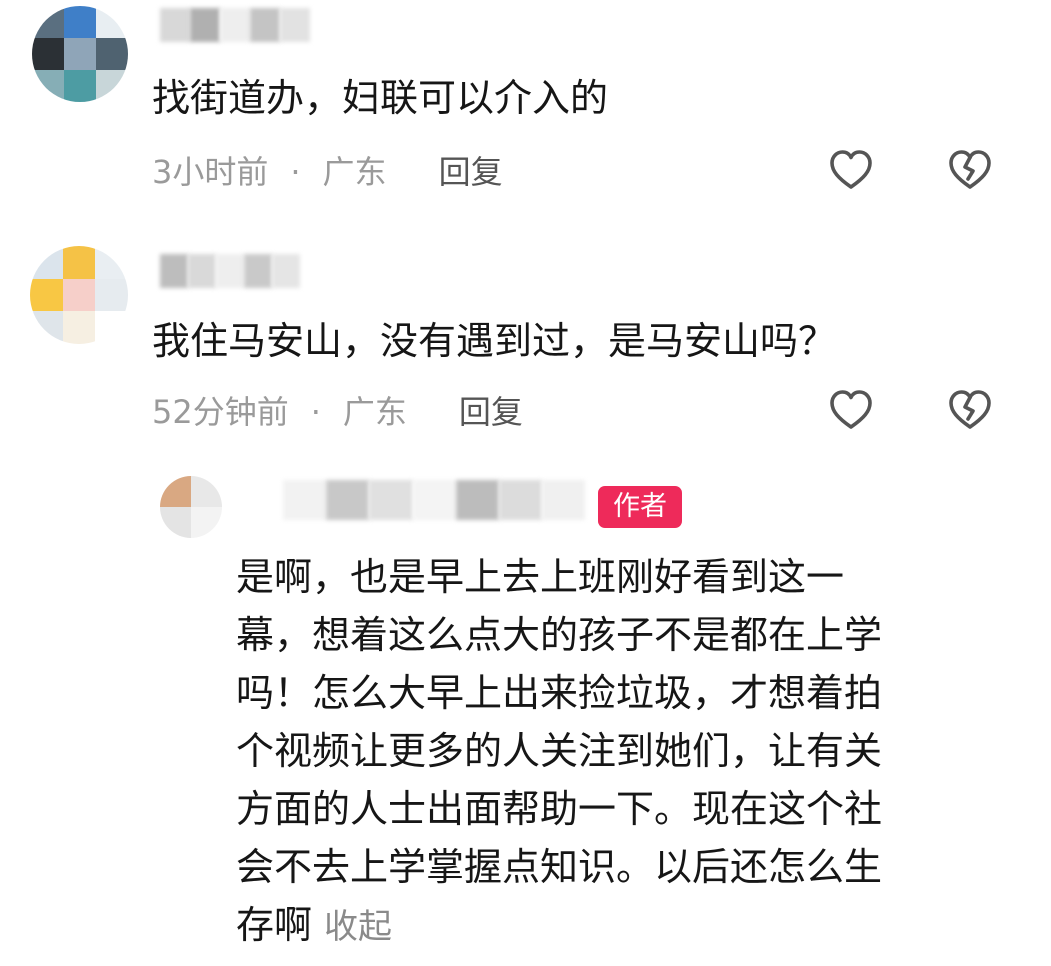 This screenshot has width=1051, height=966. I want to click on comment-text: 我住马安山，没有遇到过，是马安山吗？, so click(494, 341).